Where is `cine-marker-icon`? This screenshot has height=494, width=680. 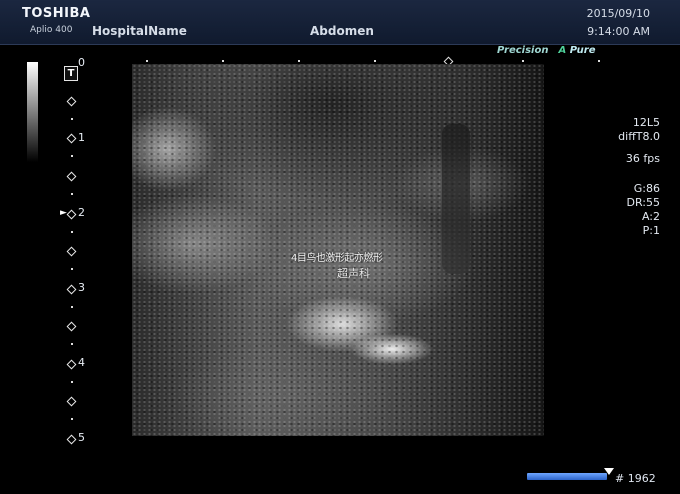 cine-marker-icon is located at coordinates (609, 471).